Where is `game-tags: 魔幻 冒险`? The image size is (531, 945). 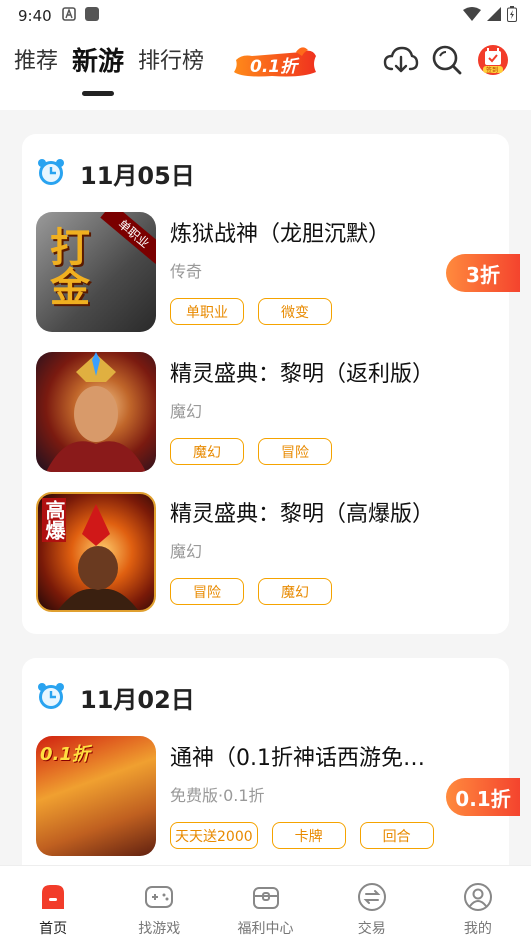
game-tags: 魔幻 冒险 is located at coordinates (251, 451).